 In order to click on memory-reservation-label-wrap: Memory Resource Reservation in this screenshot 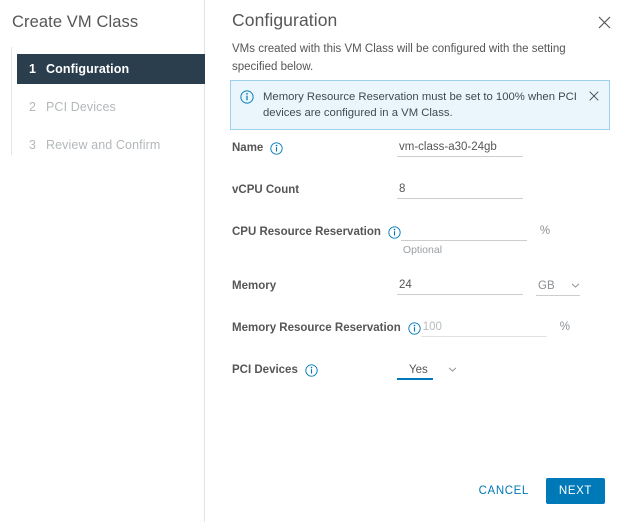, I will do `click(313, 328)`.